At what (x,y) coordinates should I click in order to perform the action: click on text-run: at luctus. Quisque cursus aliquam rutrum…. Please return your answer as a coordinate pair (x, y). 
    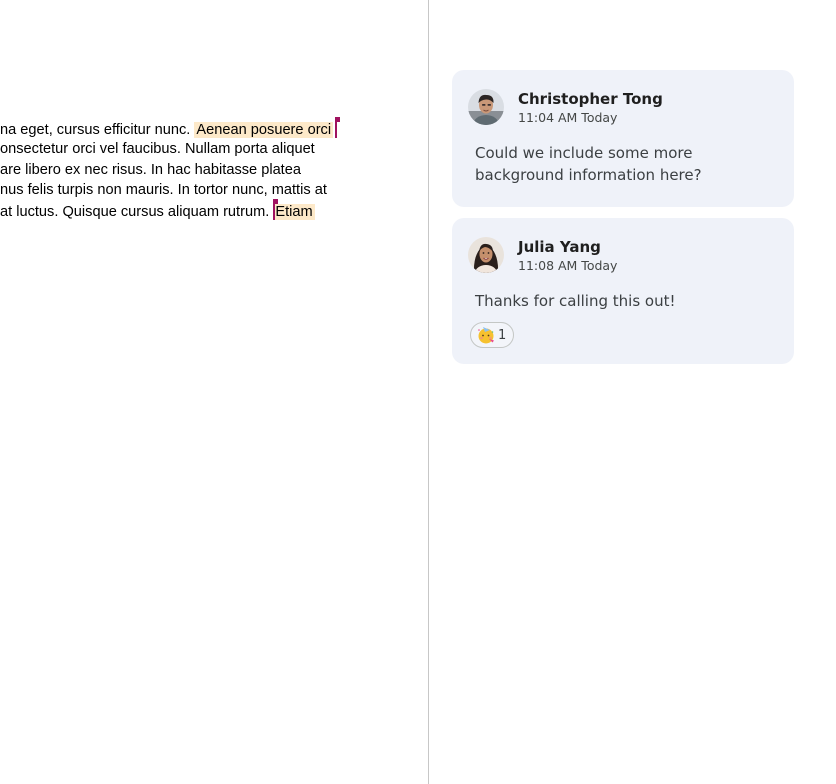
    Looking at the image, I should click on (137, 212).